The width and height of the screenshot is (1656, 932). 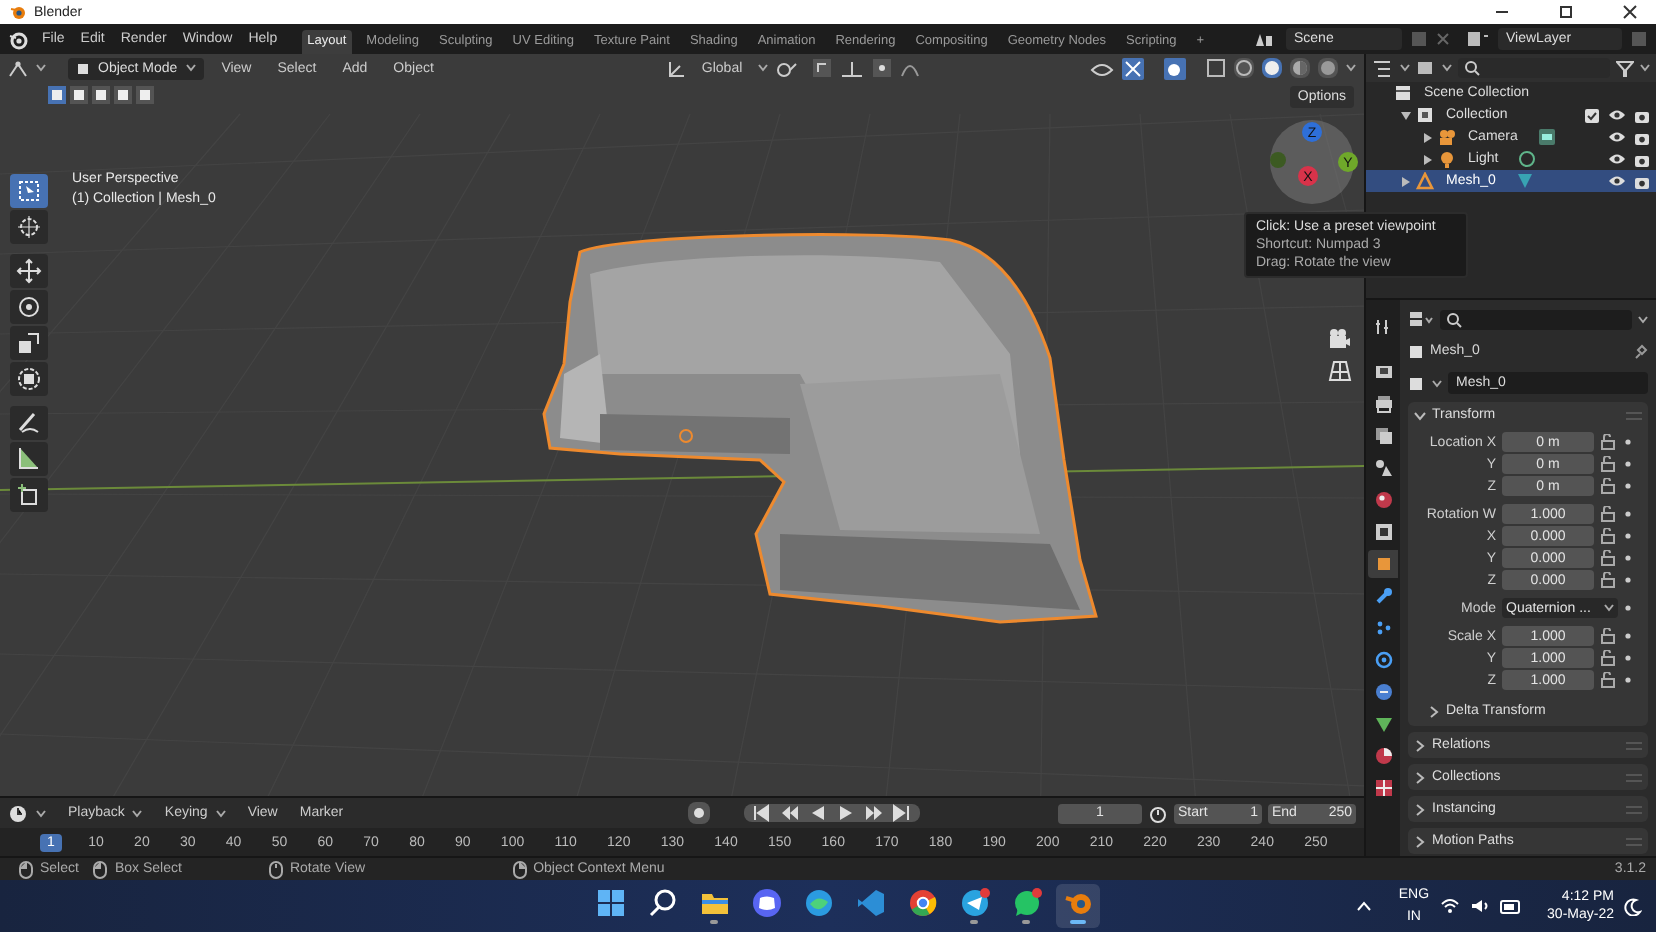 What do you see at coordinates (1454, 319) in the screenshot?
I see `search-icon` at bounding box center [1454, 319].